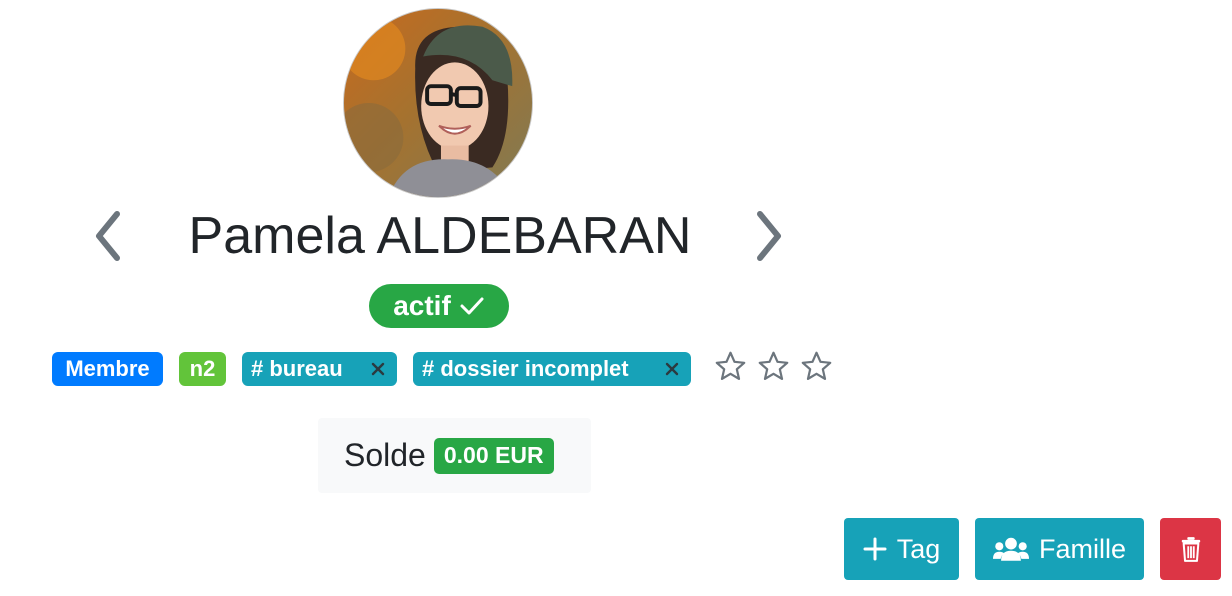 This screenshot has width=1232, height=596. I want to click on membership-badge: Membre, so click(107, 369).